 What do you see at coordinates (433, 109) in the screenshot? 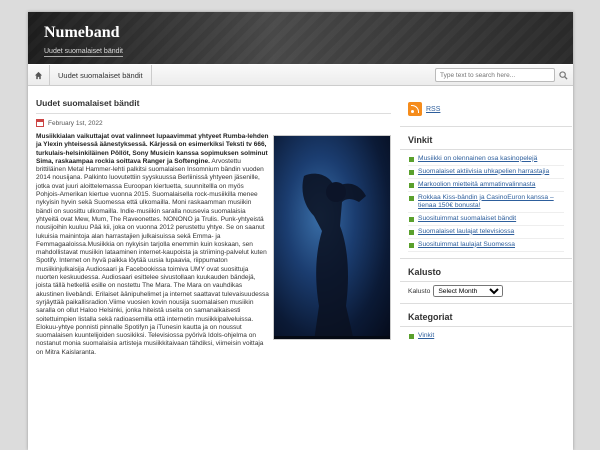
I see `rss-link: RSS` at bounding box center [433, 109].